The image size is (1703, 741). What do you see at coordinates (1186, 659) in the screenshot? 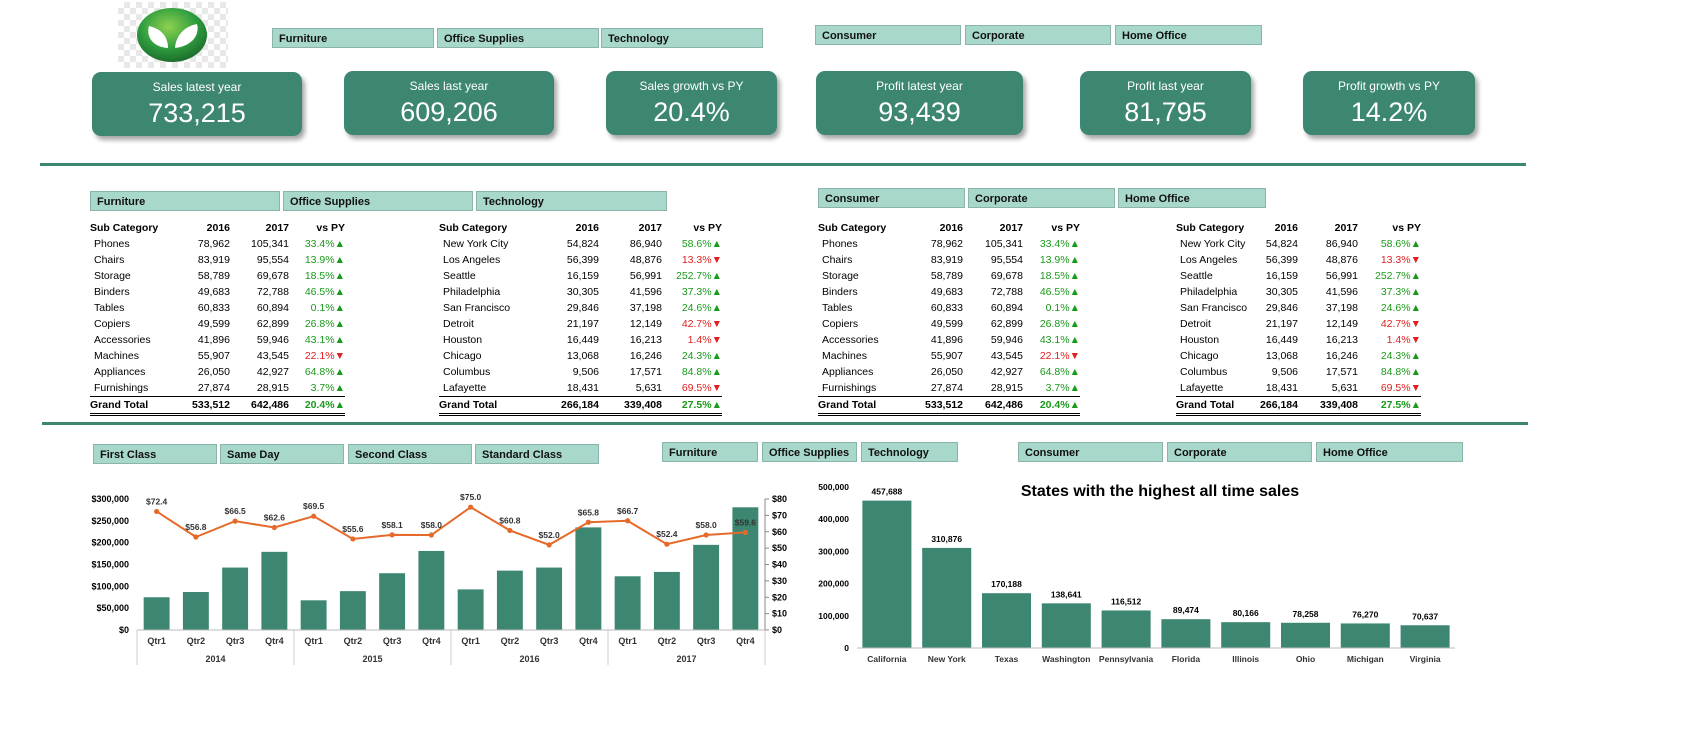
I see `x-tick-label: Florida` at bounding box center [1186, 659].